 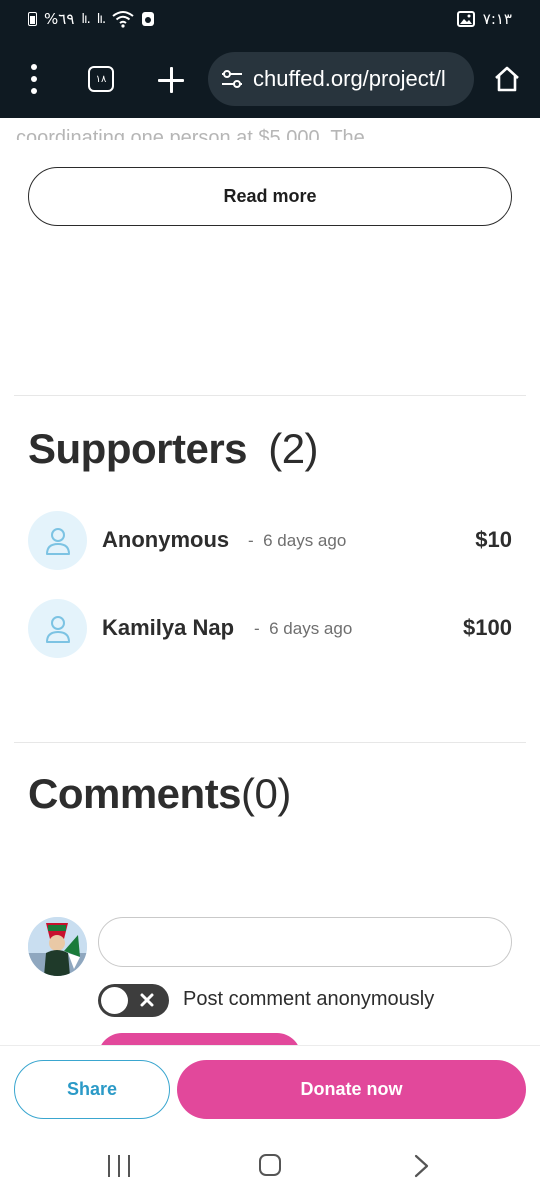 What do you see at coordinates (349, 78) in the screenshot?
I see `url-text: chuffed.org/project/l` at bounding box center [349, 78].